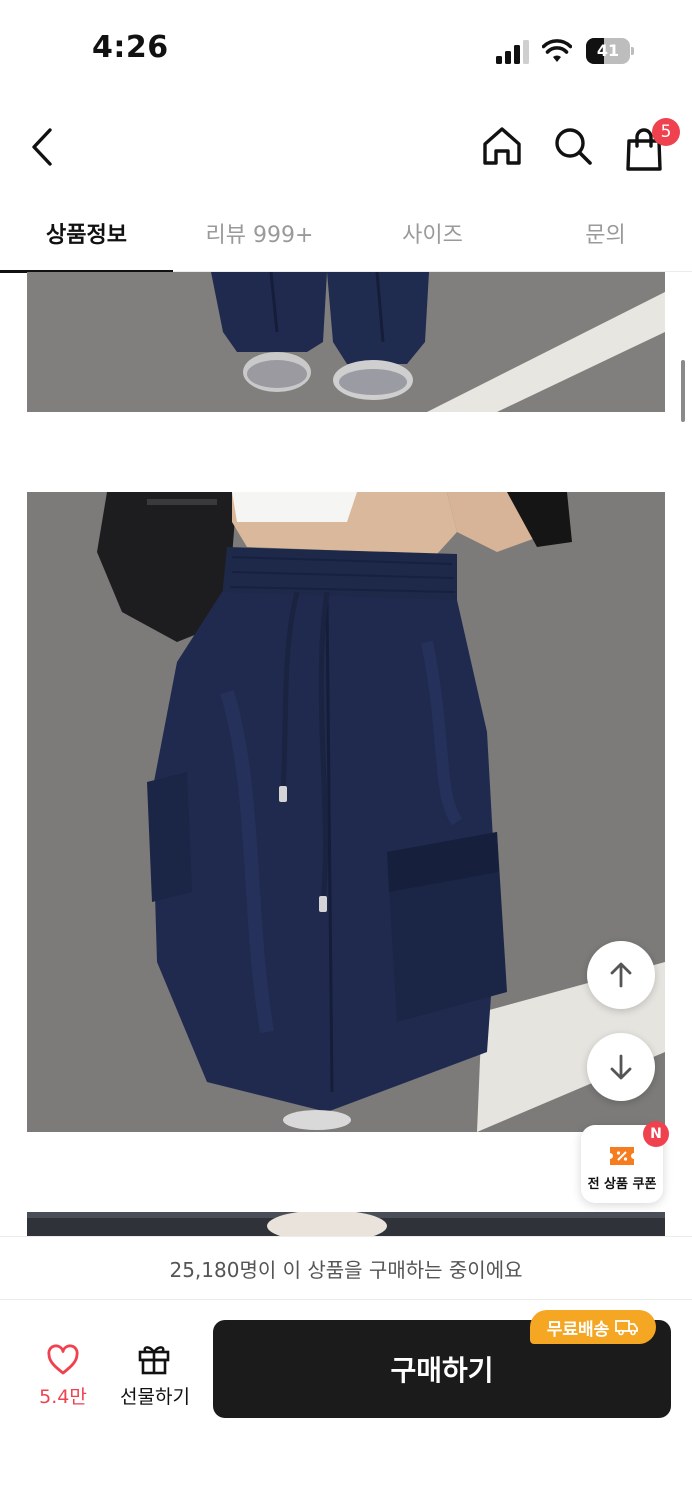 This screenshot has width=692, height=1500. I want to click on cart-count-badge: 5, so click(666, 132).